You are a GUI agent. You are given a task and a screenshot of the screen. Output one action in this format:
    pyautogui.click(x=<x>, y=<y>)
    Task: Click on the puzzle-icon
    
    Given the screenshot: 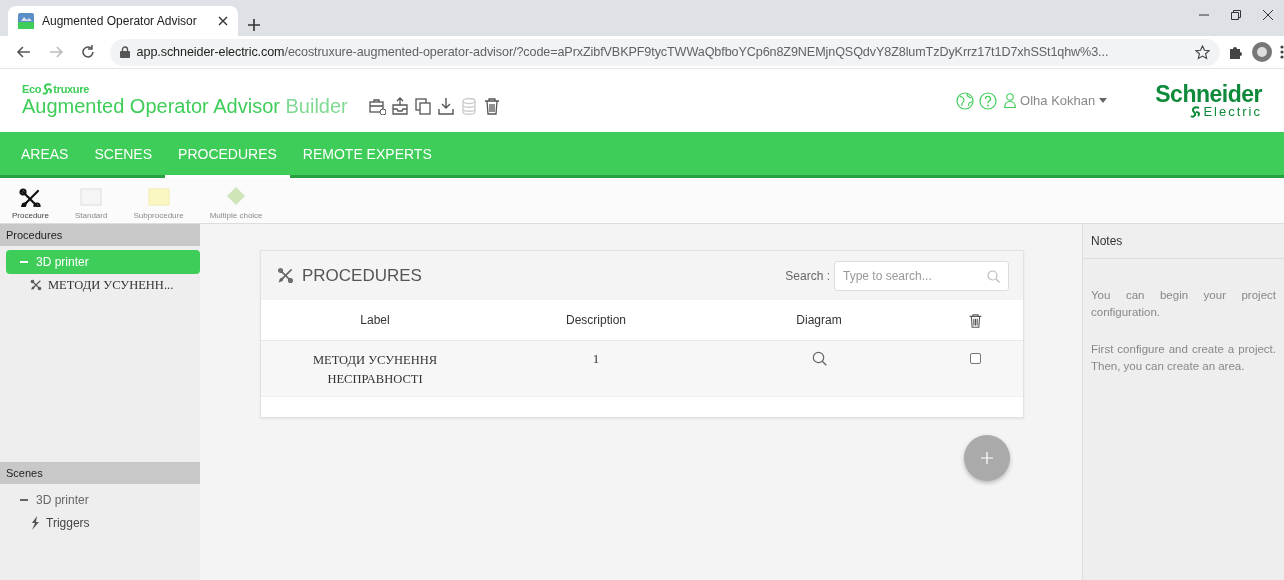 What is the action you would take?
    pyautogui.click(x=1236, y=52)
    